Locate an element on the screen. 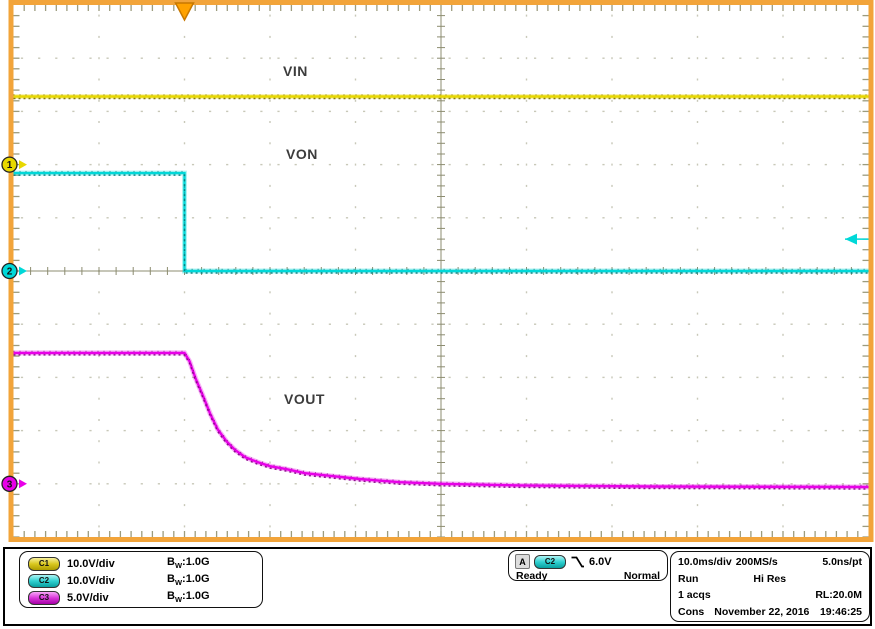  channel-marker-1: 1 is located at coordinates (14, 164).